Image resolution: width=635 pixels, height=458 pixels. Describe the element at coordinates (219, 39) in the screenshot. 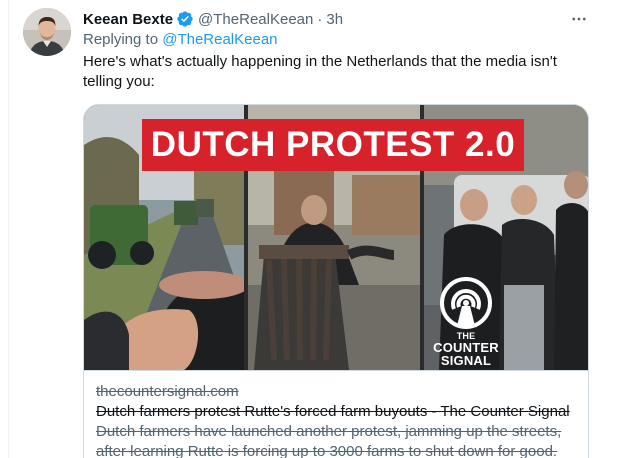

I see `replying-to-handle-link: @TheRealKeean` at that location.